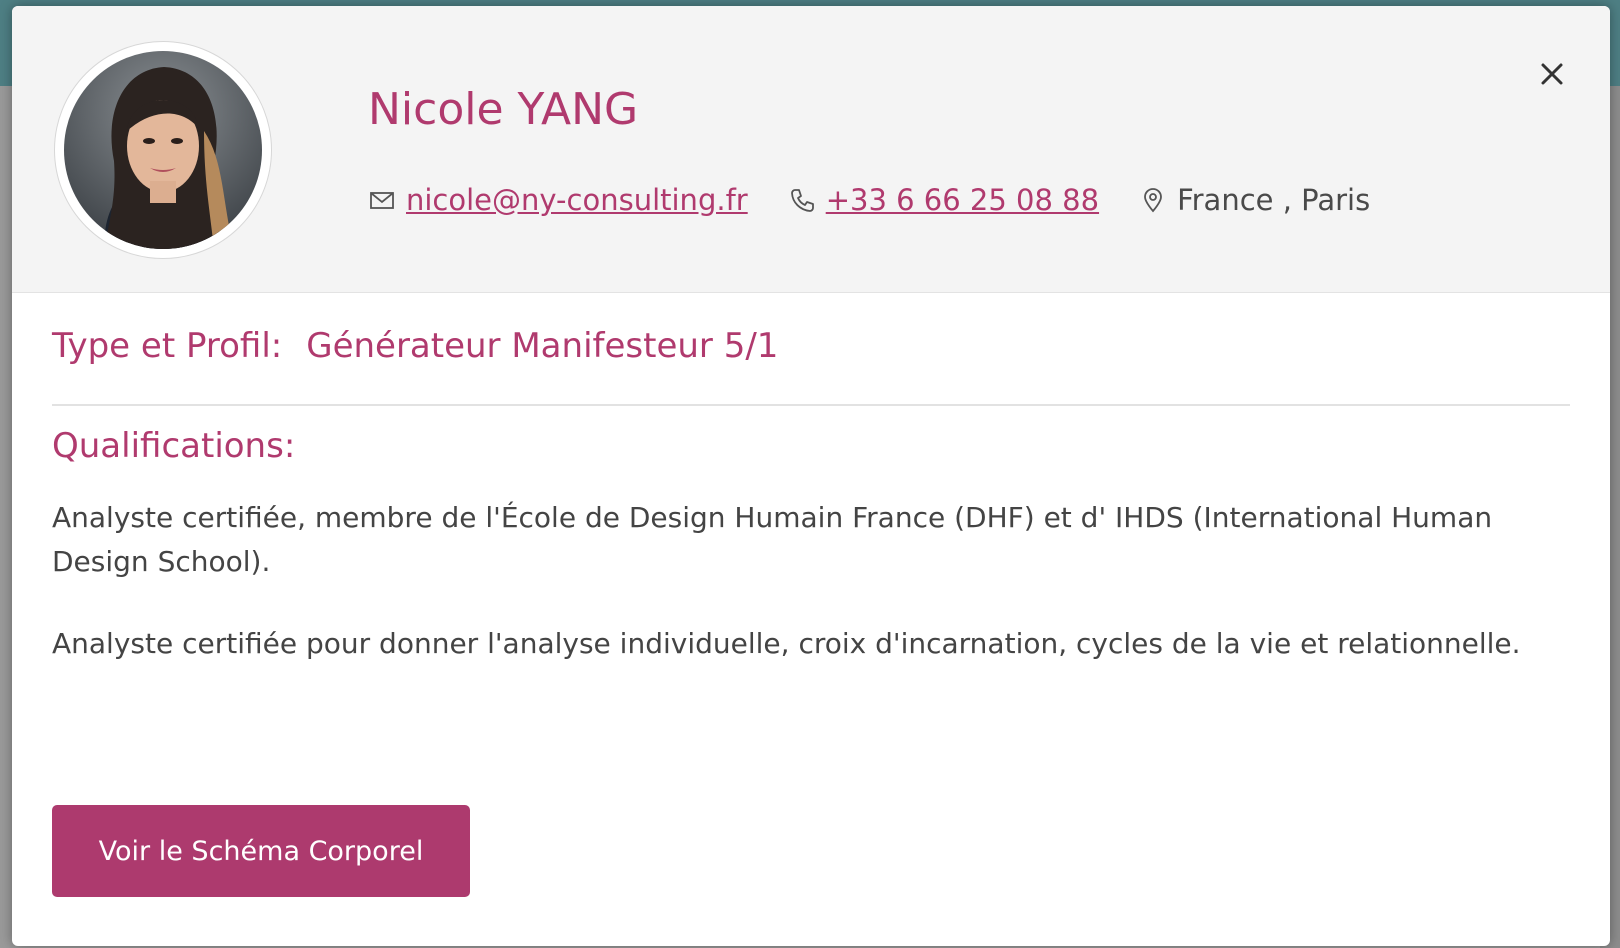  I want to click on type-profile-label: Type et Profil:, so click(167, 346).